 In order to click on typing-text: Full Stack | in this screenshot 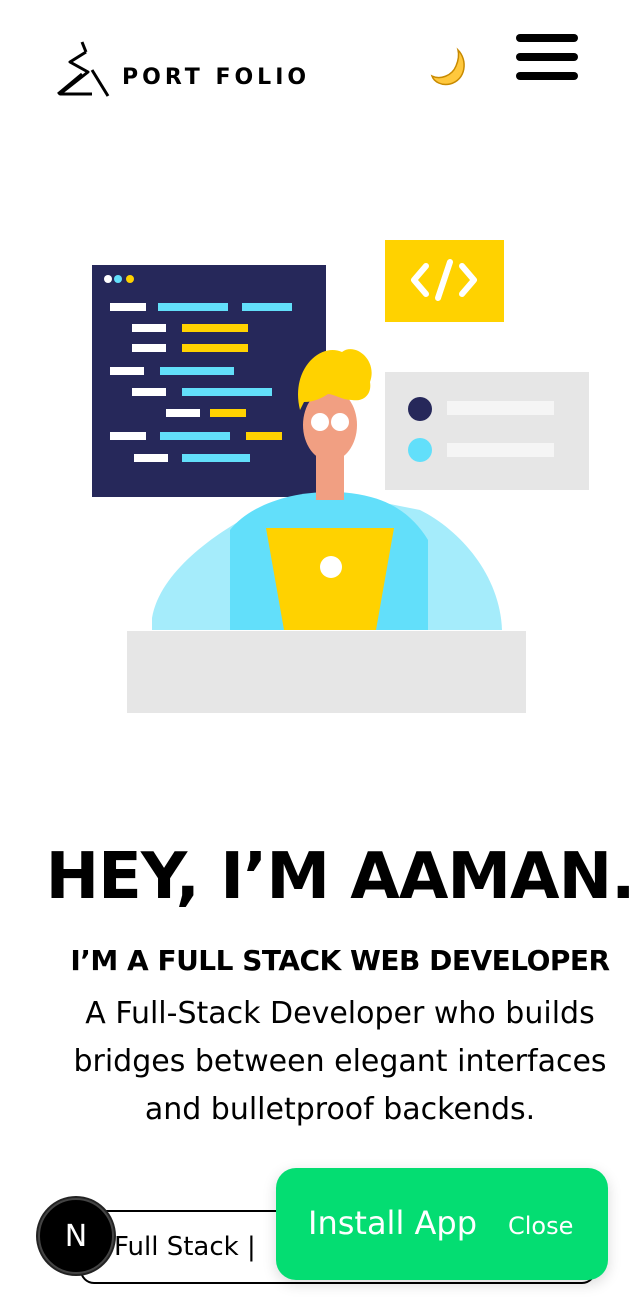, I will do `click(185, 1247)`.